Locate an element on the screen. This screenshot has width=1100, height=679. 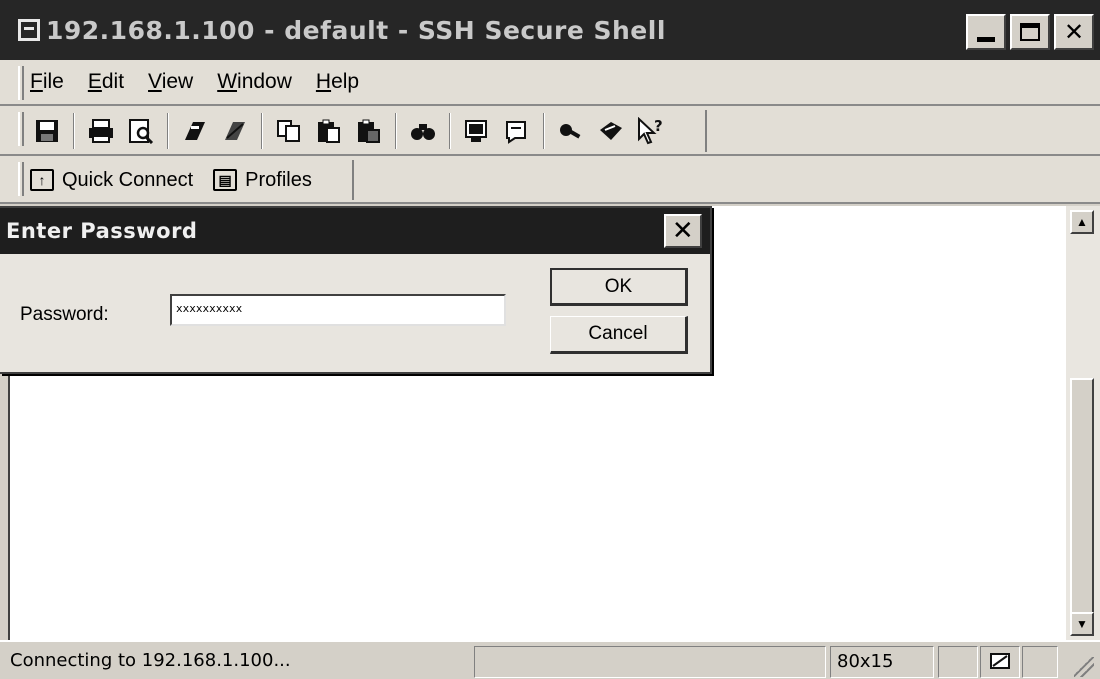
scroll-thumb is located at coordinates (1082, 498).